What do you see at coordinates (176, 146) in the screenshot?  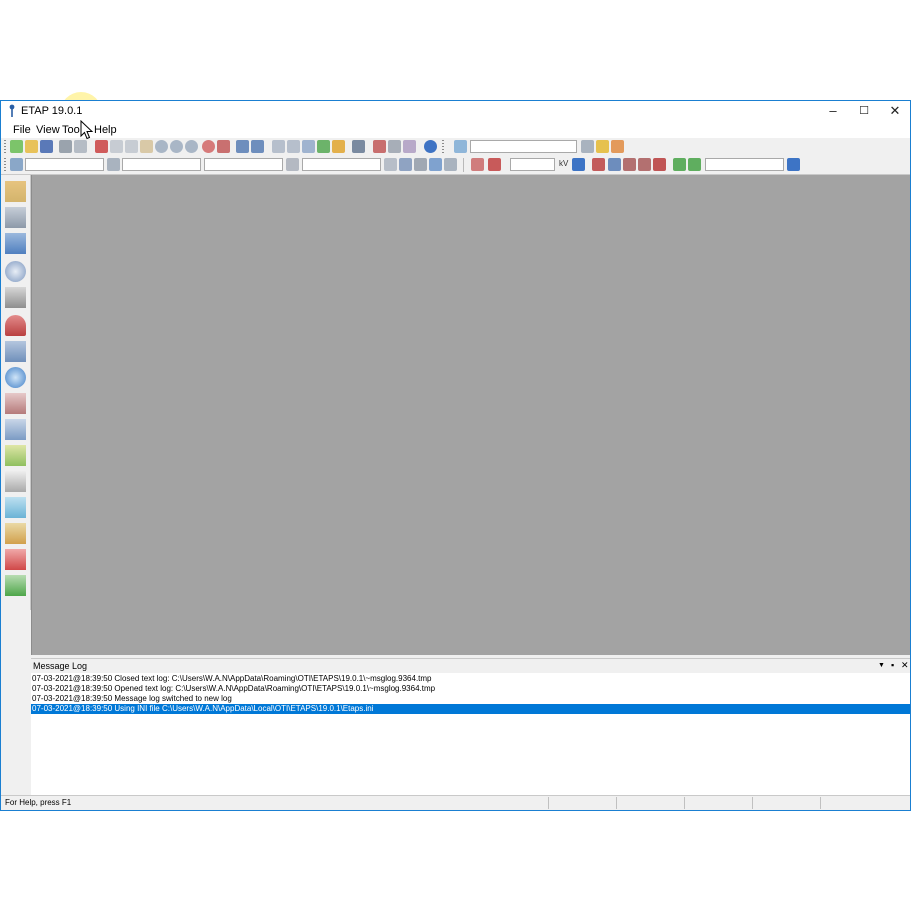 I see `zoom-out-icon` at bounding box center [176, 146].